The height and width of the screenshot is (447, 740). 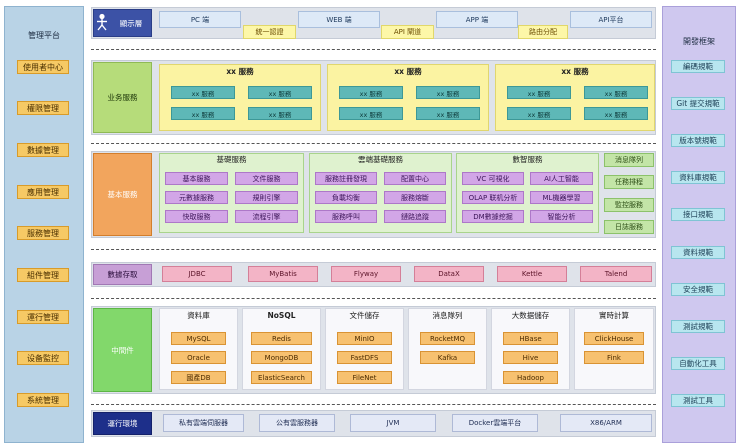 What do you see at coordinates (43, 108) in the screenshot?
I see `left-nav-permissions: 權限管理` at bounding box center [43, 108].